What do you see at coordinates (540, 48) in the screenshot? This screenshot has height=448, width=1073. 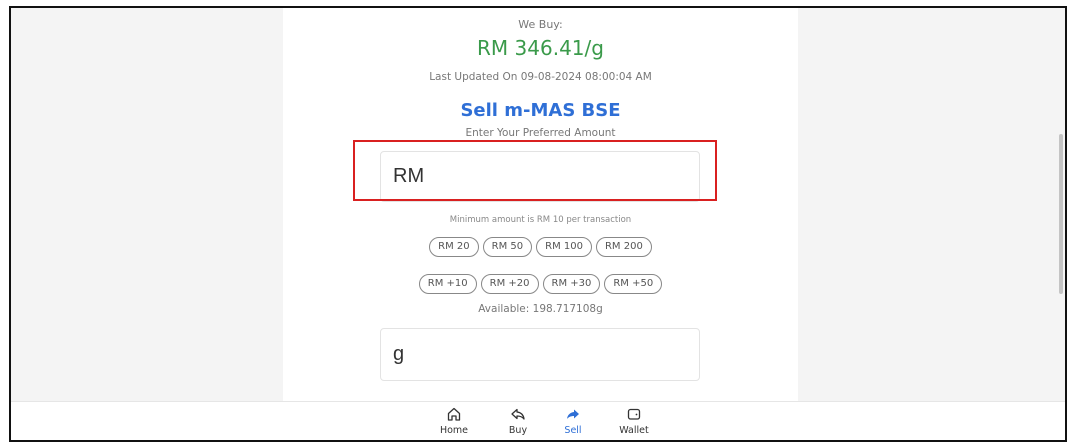 I see `buy-price: RM 346.41/g` at bounding box center [540, 48].